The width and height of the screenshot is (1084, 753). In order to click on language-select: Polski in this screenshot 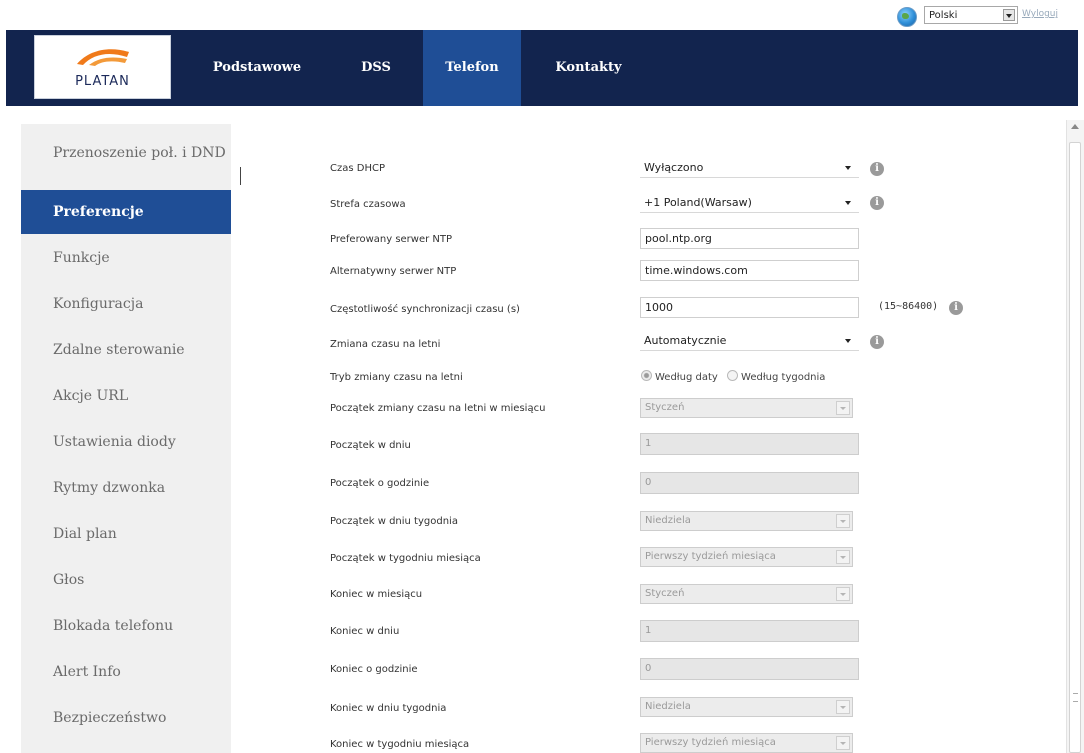, I will do `click(971, 15)`.